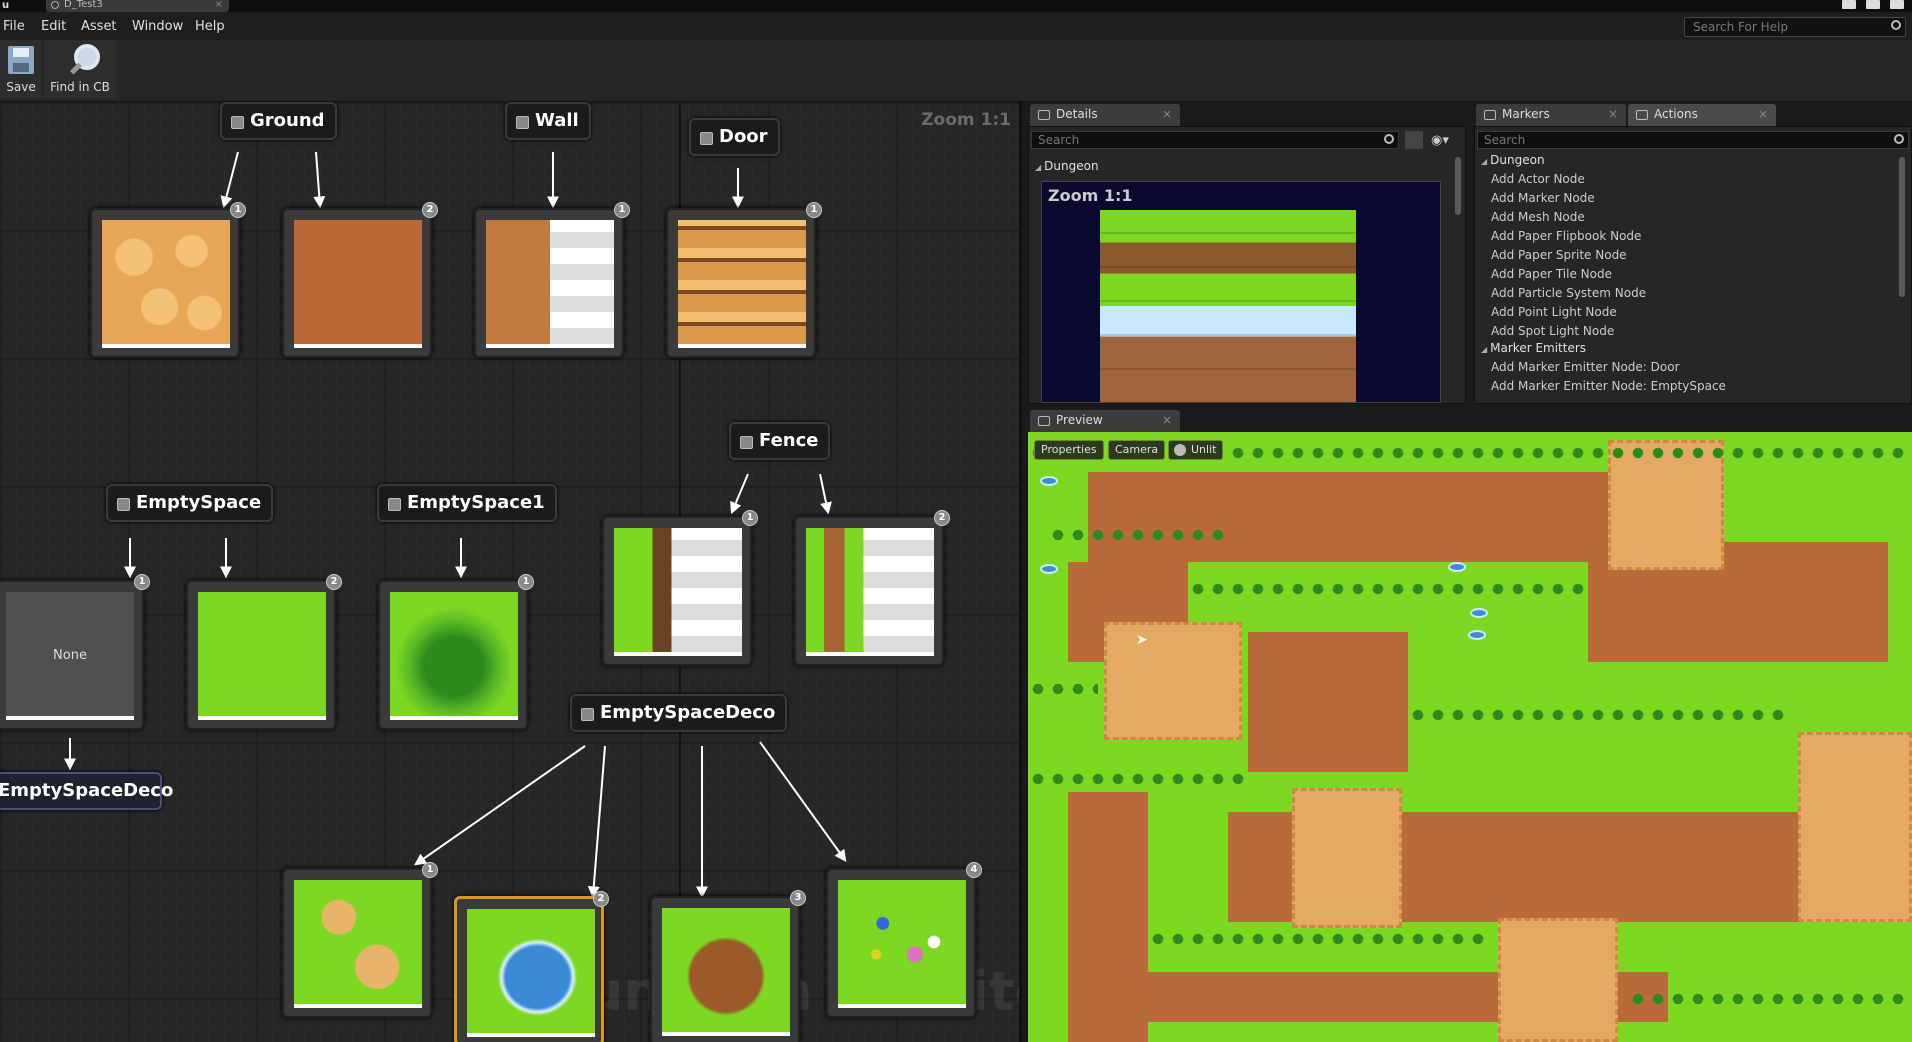 This screenshot has width=1912, height=1042. What do you see at coordinates (264, 652) in the screenshot?
I see `visual-node-grass-2: 2` at bounding box center [264, 652].